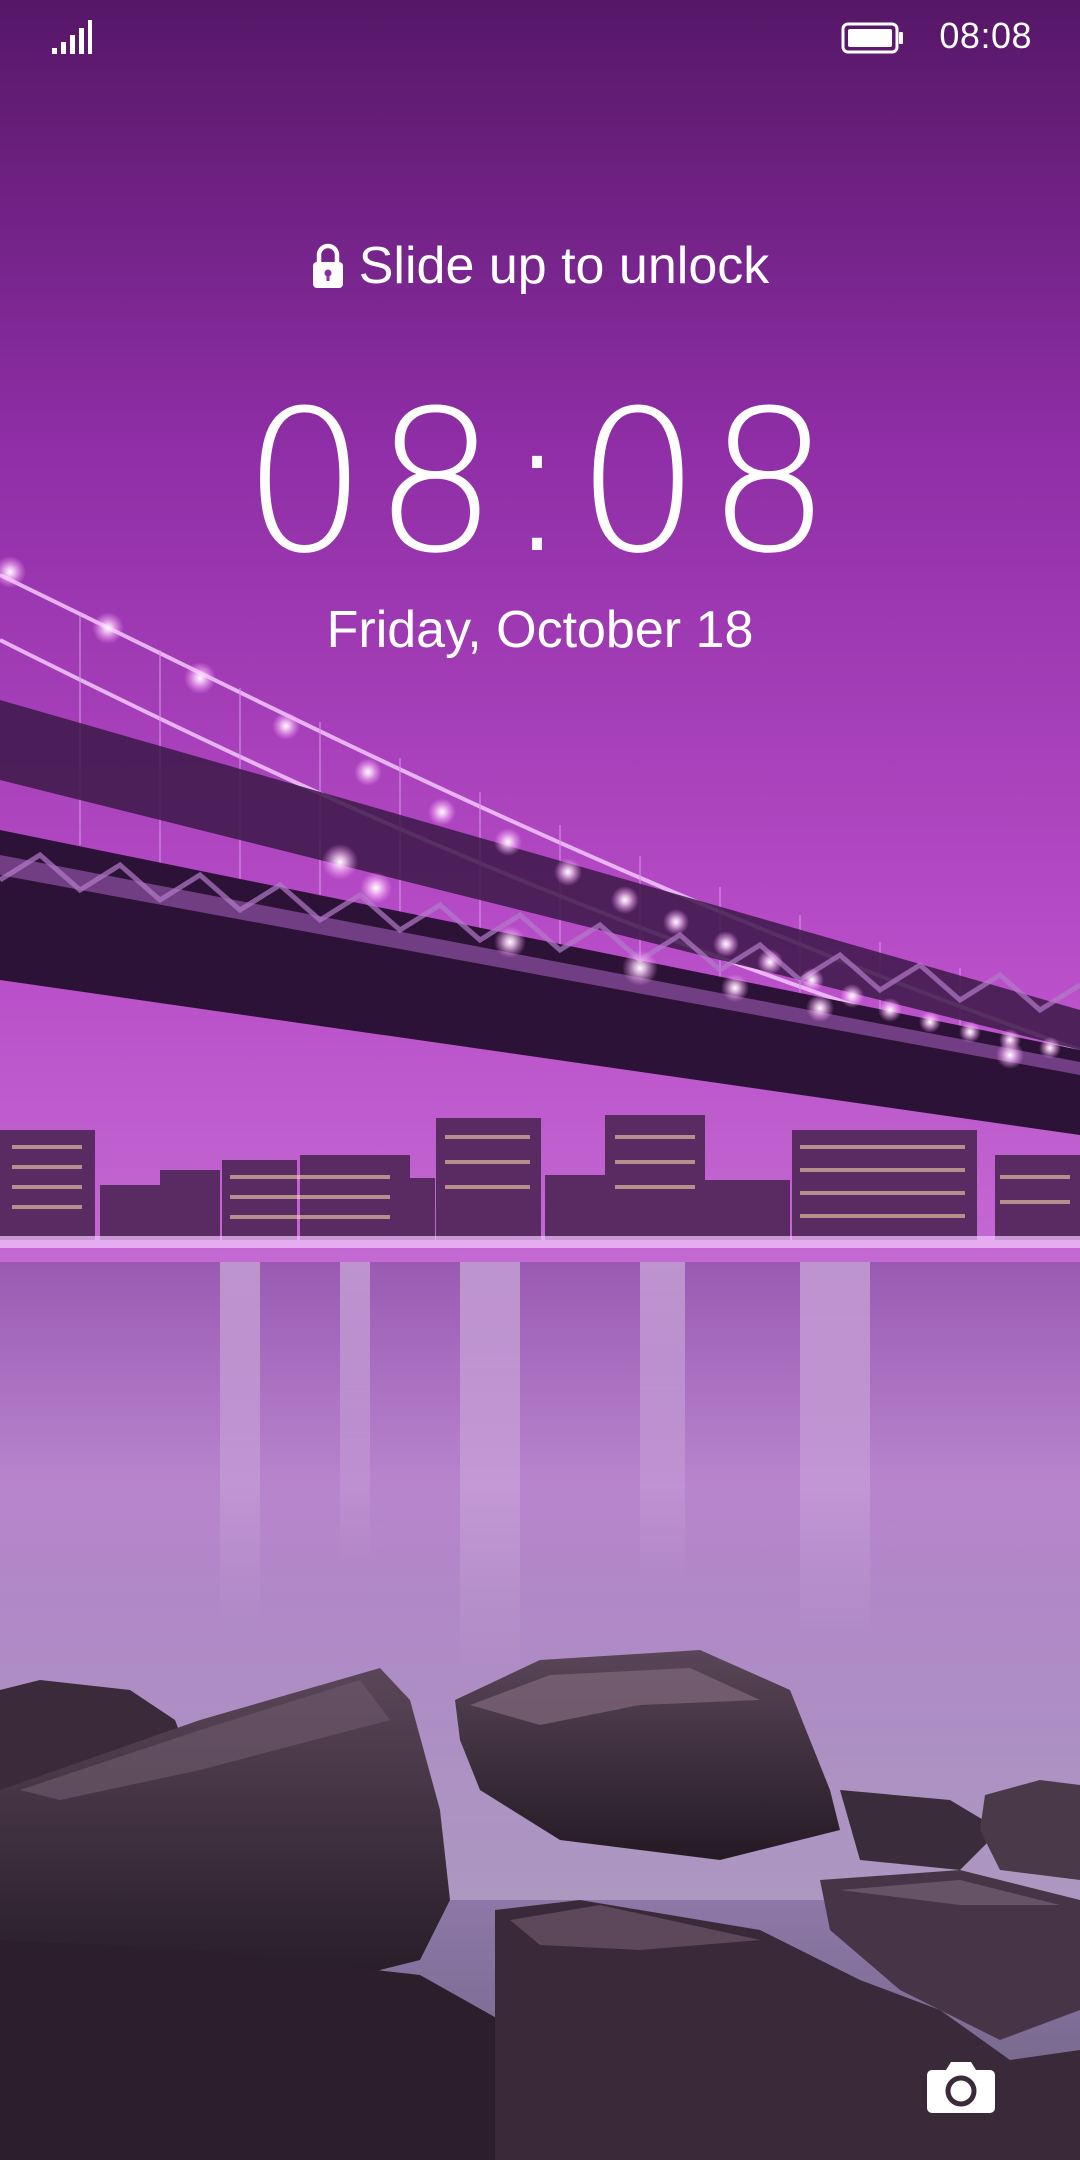  What do you see at coordinates (540, 40) in the screenshot?
I see `status-bar: 08:08` at bounding box center [540, 40].